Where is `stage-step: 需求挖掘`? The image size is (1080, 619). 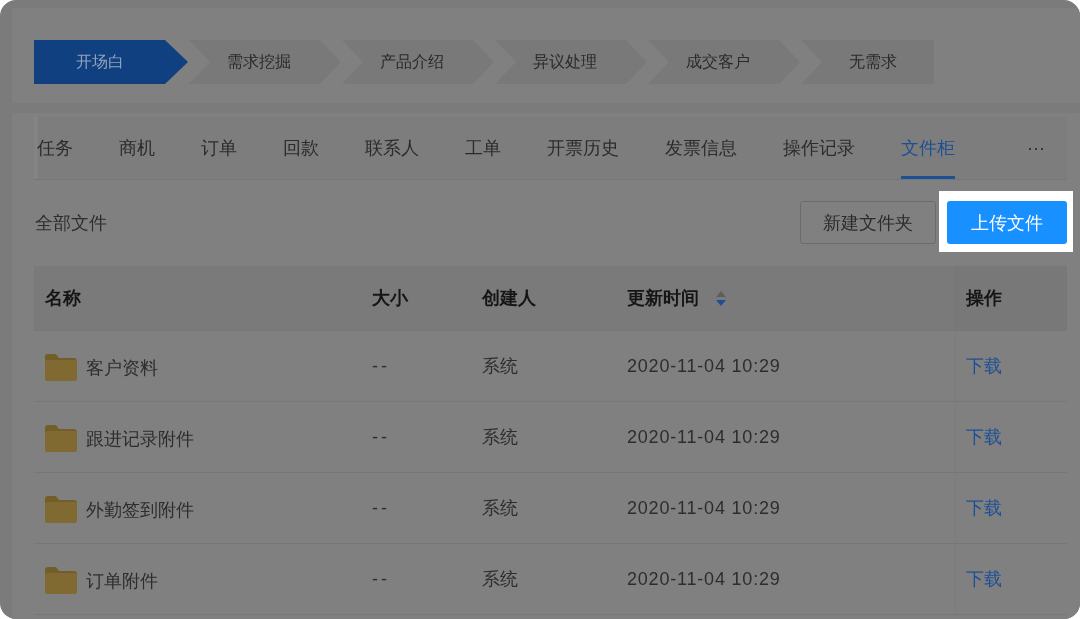 stage-step: 需求挖掘 is located at coordinates (265, 62).